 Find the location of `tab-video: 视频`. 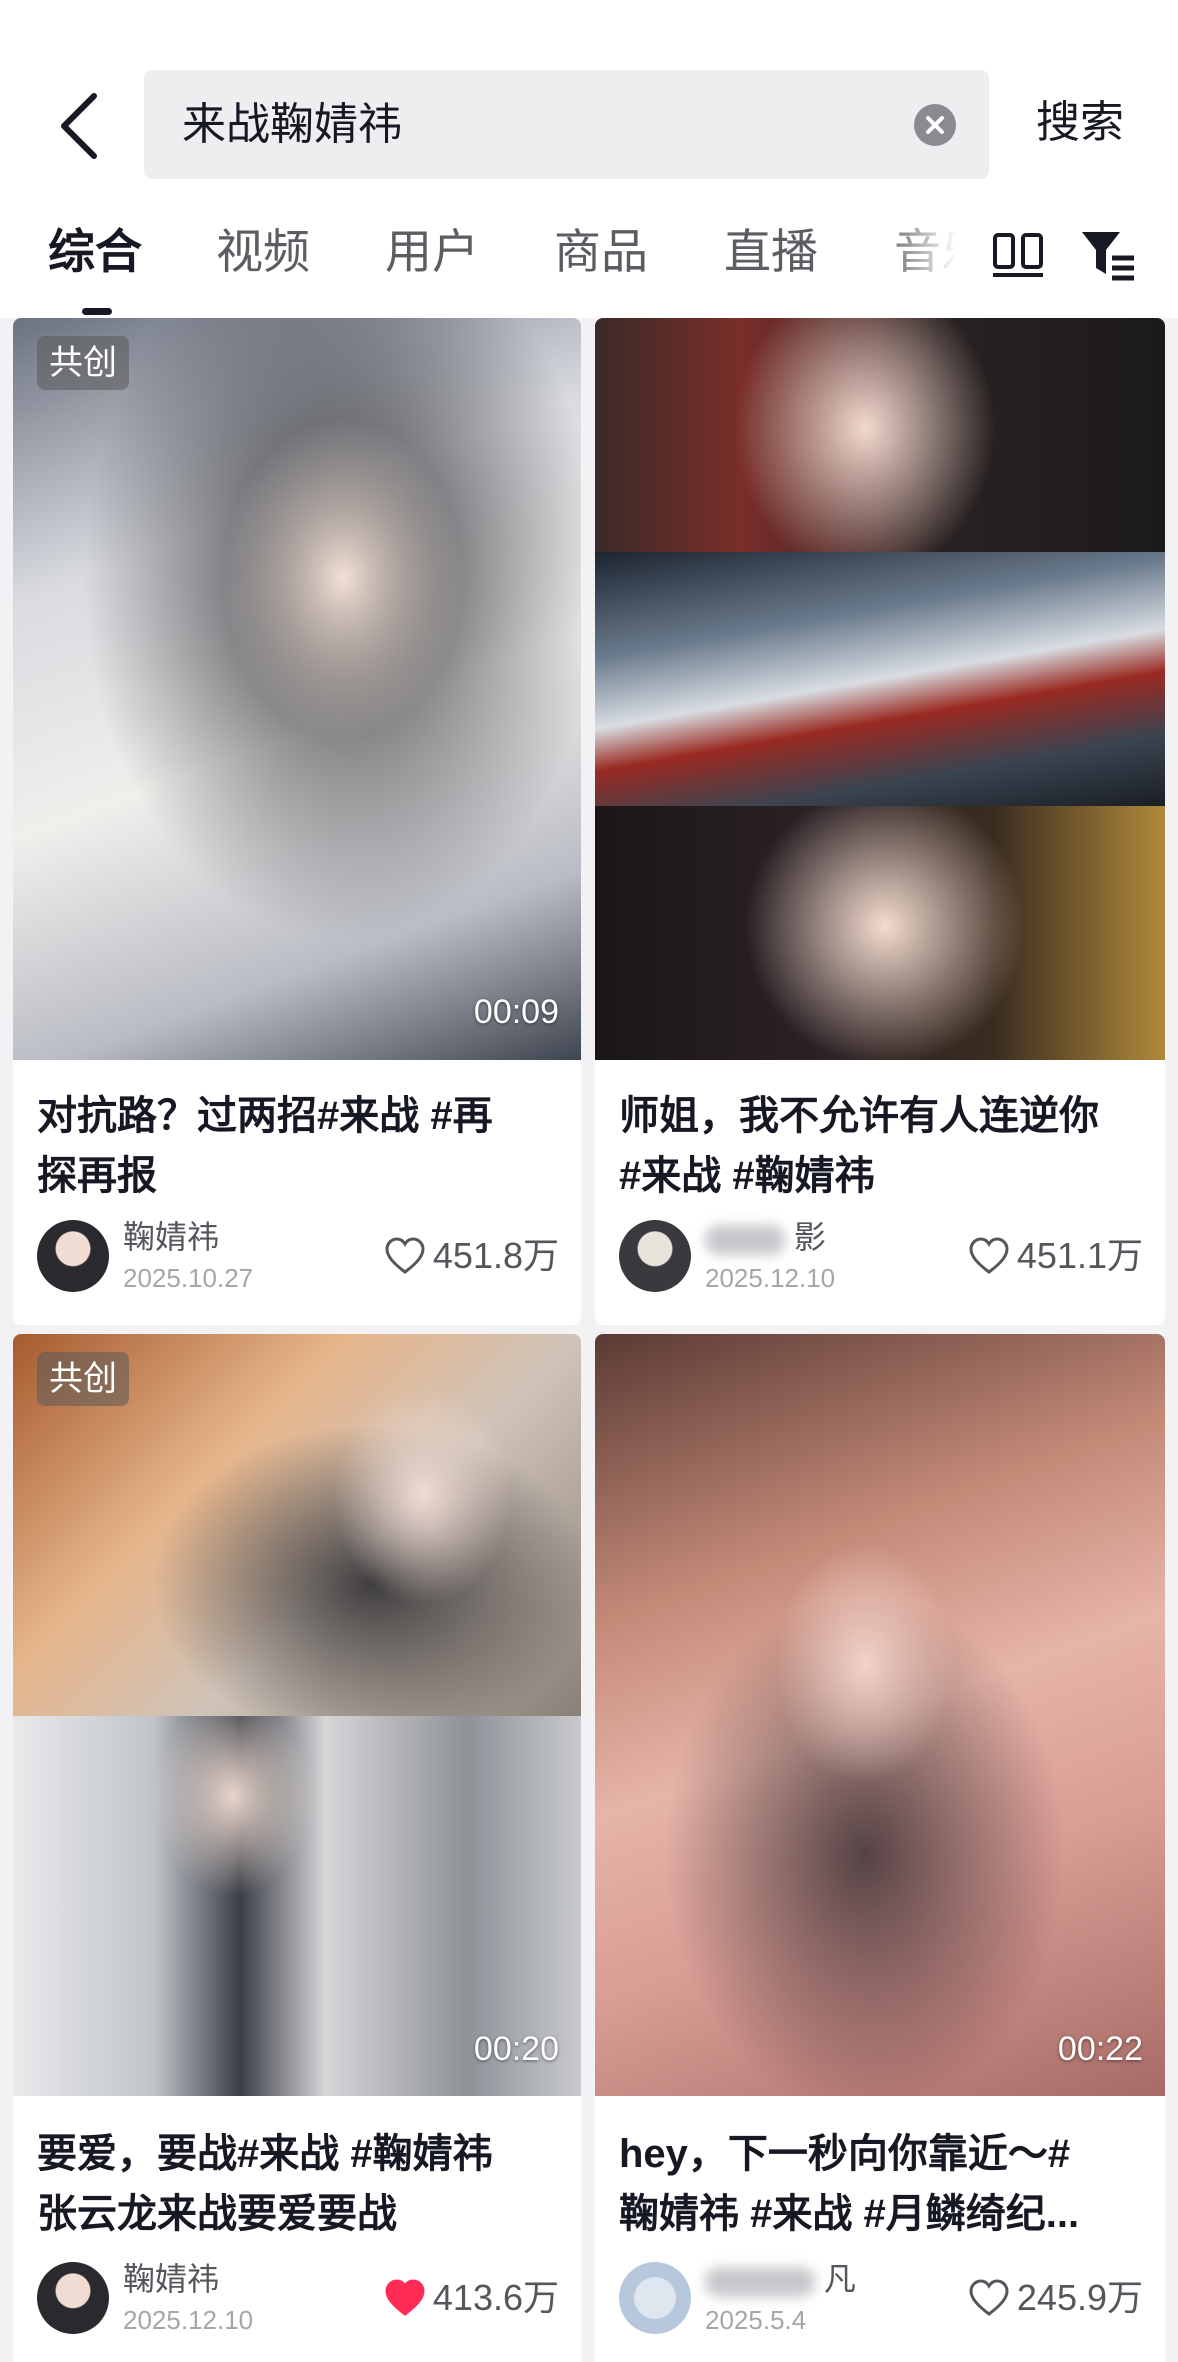

tab-video: 视频 is located at coordinates (263, 252).